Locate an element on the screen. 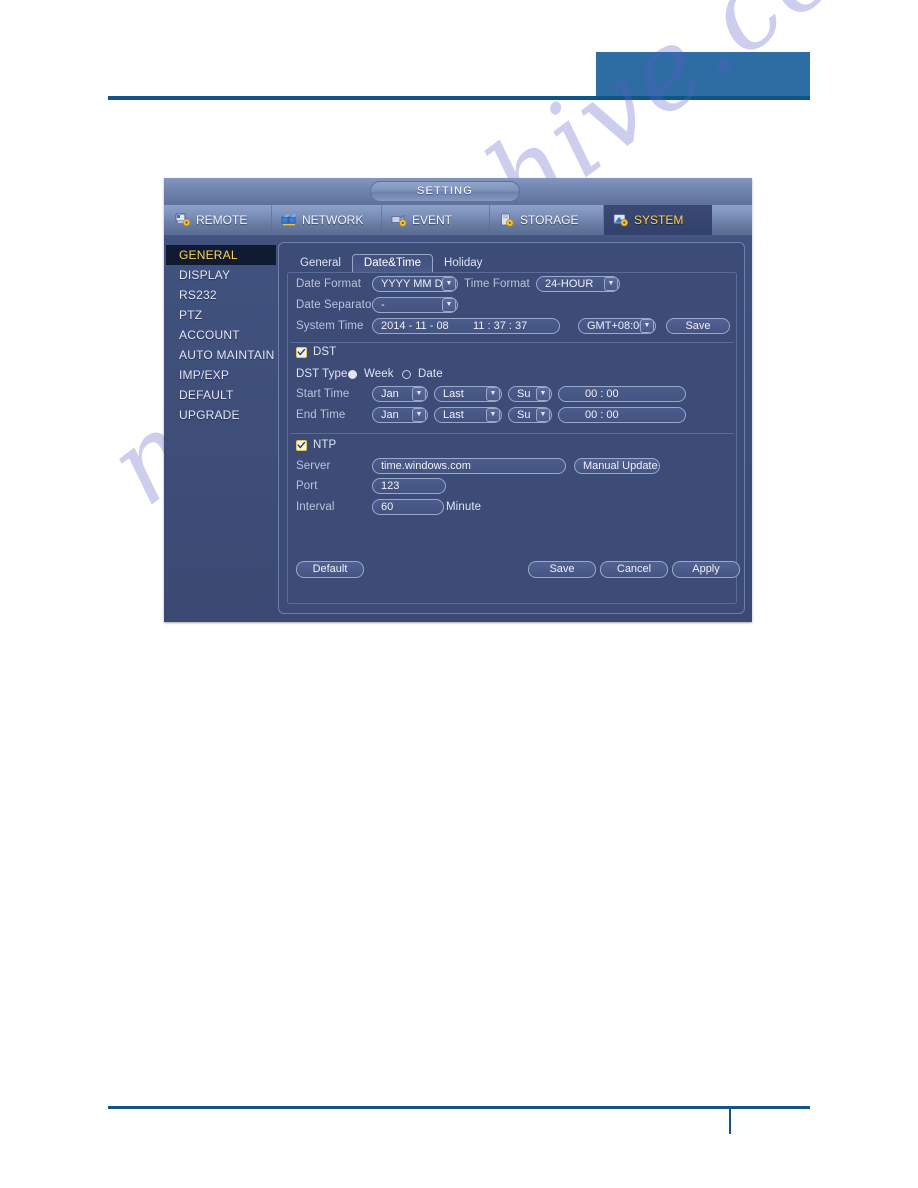  tab-remote-label: REMOTE is located at coordinates (222, 220).